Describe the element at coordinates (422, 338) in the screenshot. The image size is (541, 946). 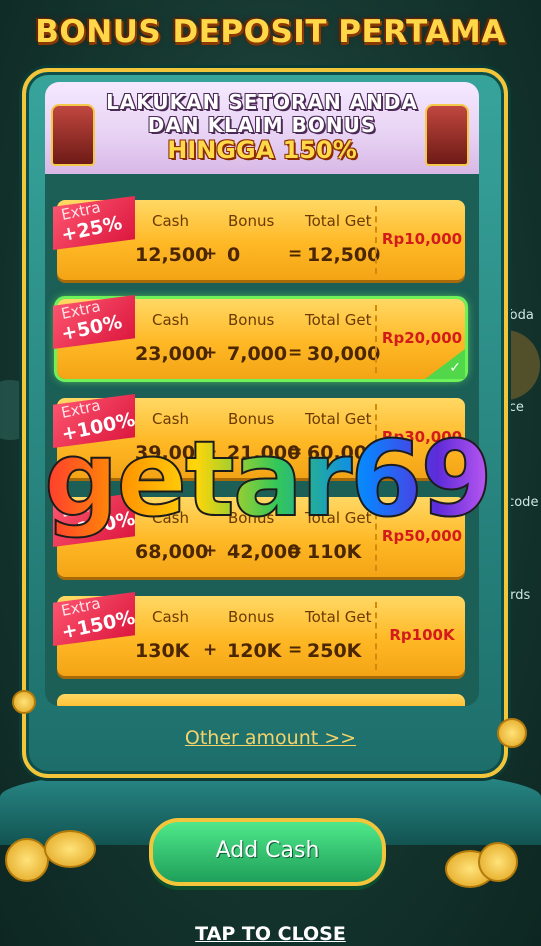
I see `price-button: Rp20,000` at that location.